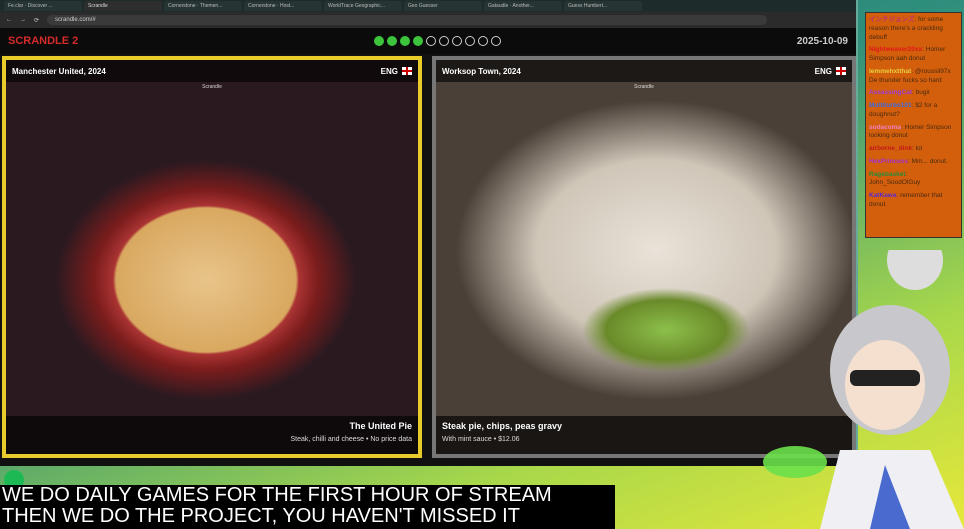 The height and width of the screenshot is (529, 964). What do you see at coordinates (890, 71) in the screenshot?
I see `chat-username: lemmehxtthat` at bounding box center [890, 71].